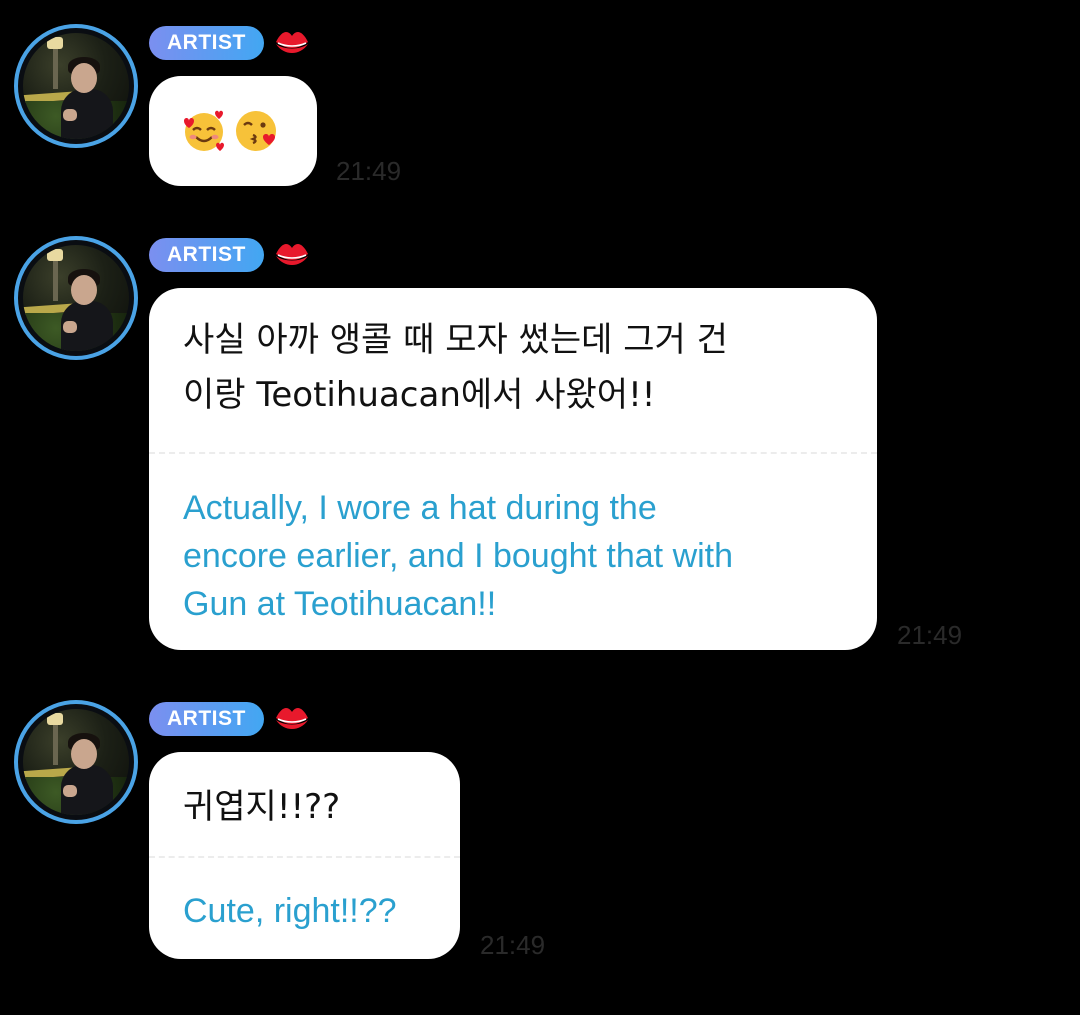 Image resolution: width=1080 pixels, height=1015 pixels. I want to click on message-bubble: 귀엽지!!?? Cute, right!!??, so click(304, 855).